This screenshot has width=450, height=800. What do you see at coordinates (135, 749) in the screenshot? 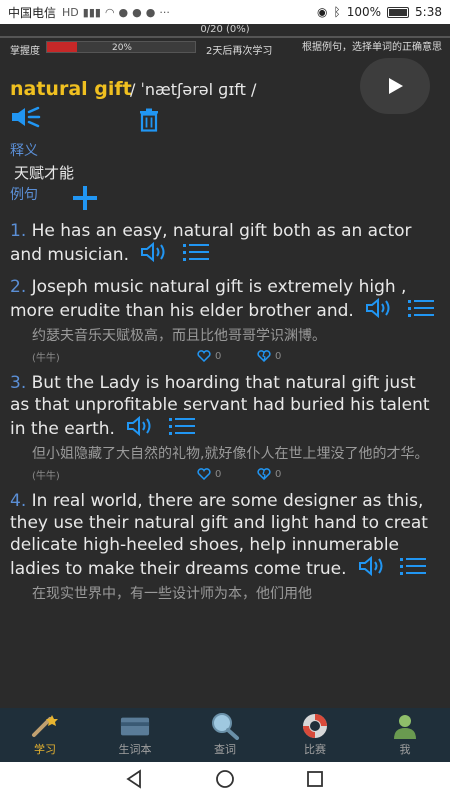
I see `nav-label: 生词本` at bounding box center [135, 749].